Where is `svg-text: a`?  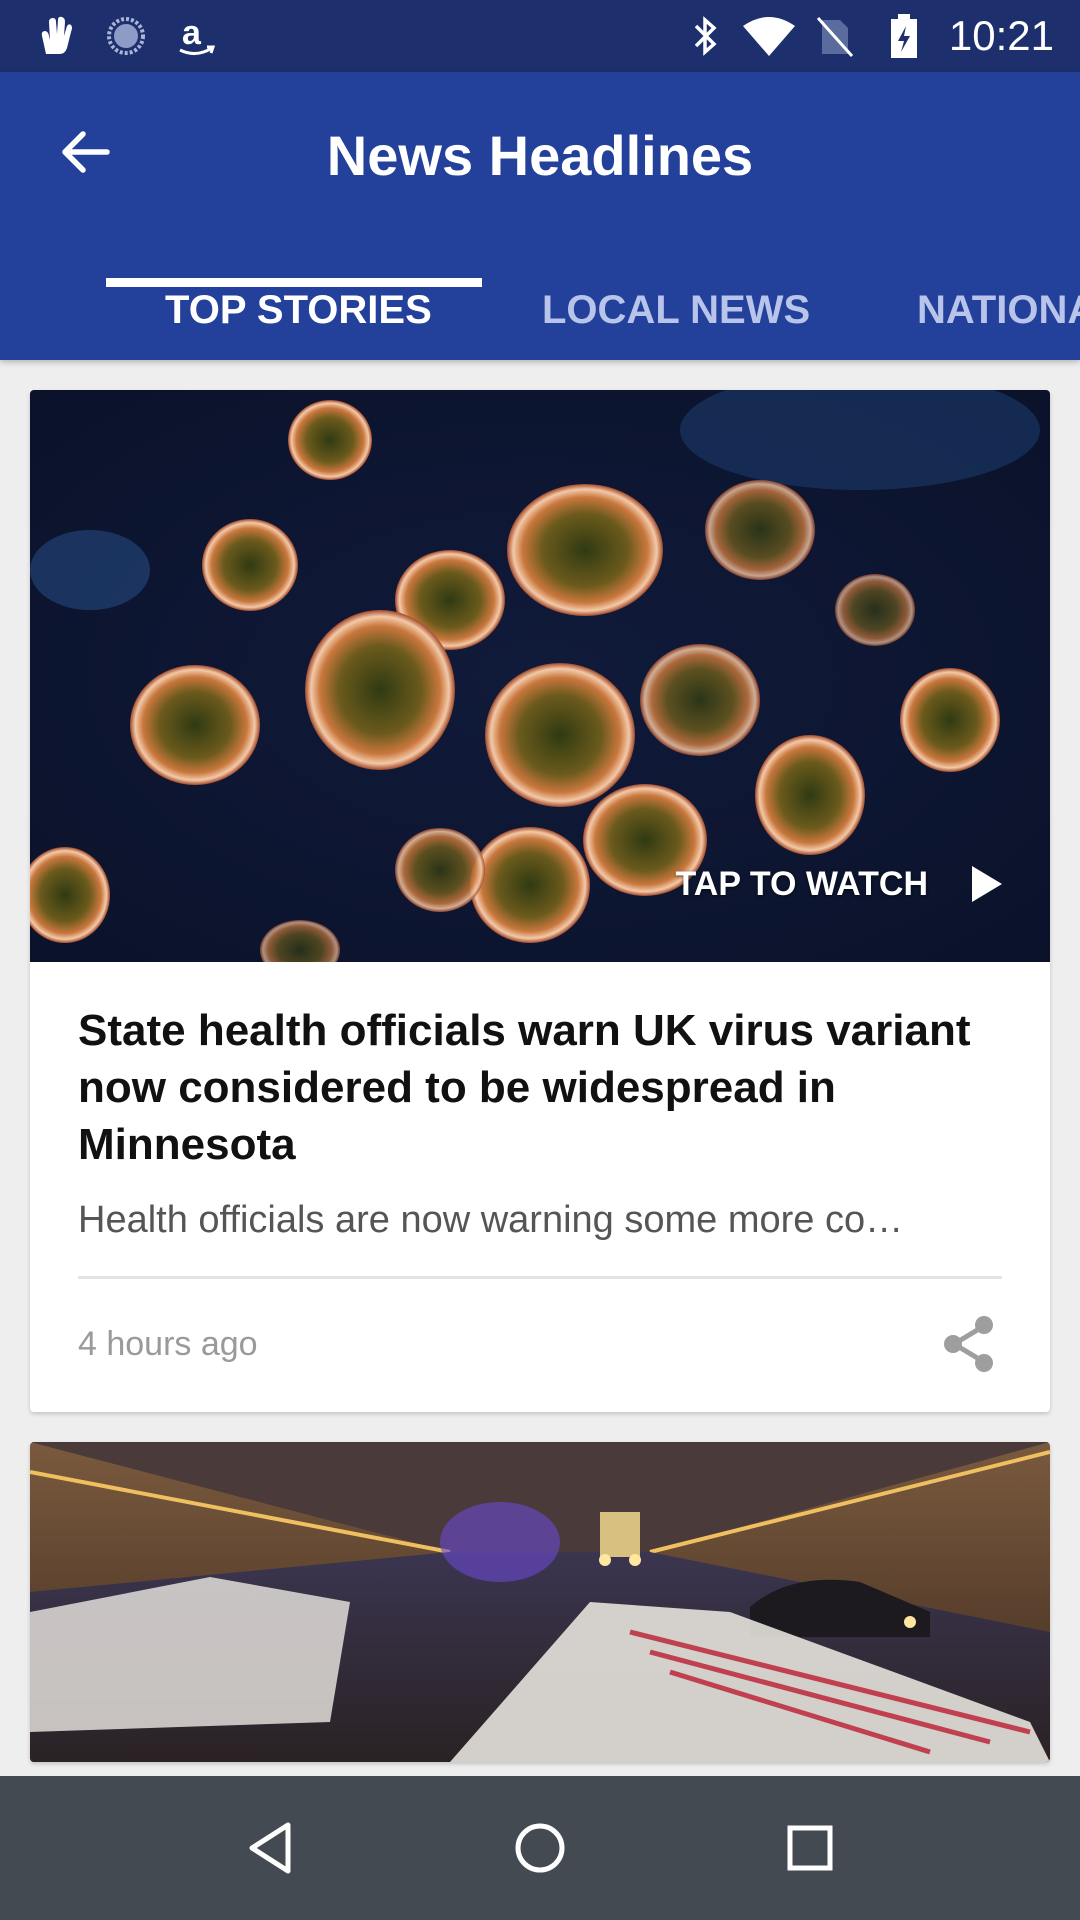
svg-text: a is located at coordinates (192, 33).